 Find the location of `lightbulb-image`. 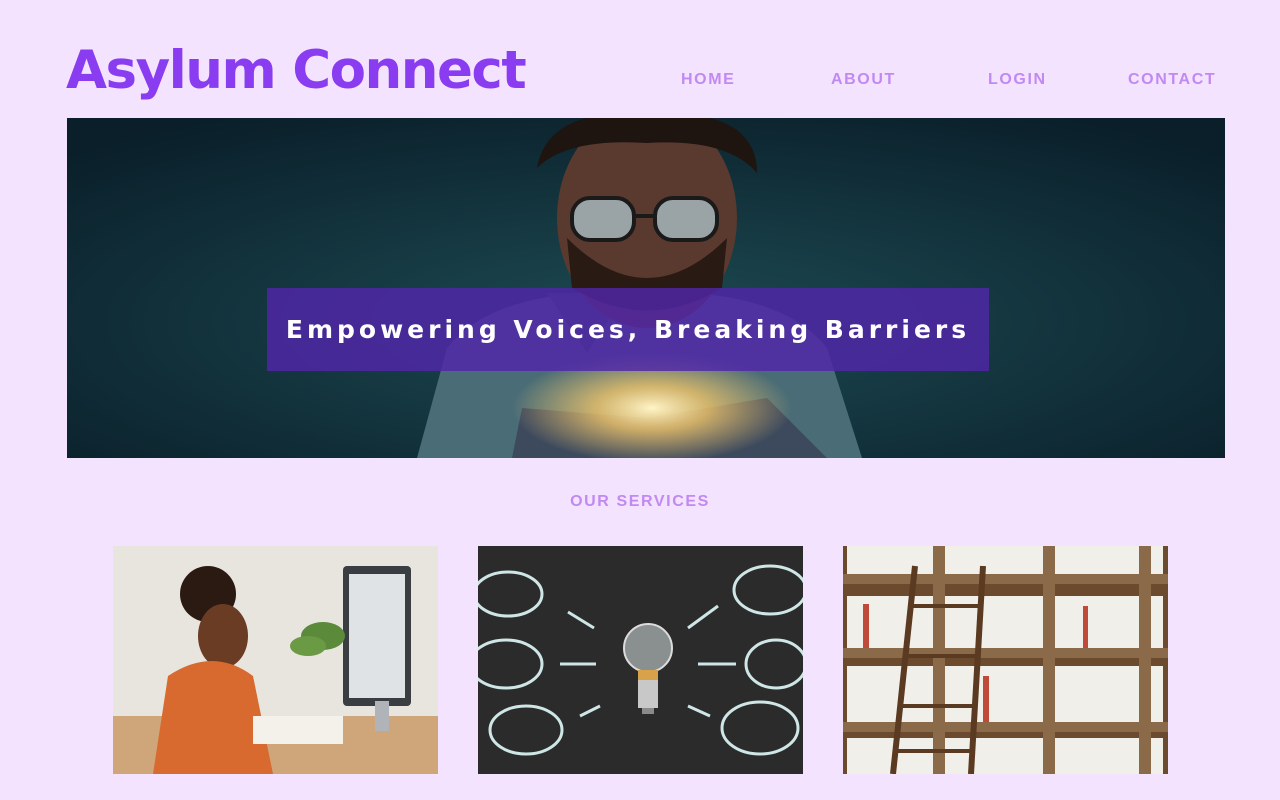

lightbulb-image is located at coordinates (640, 660).